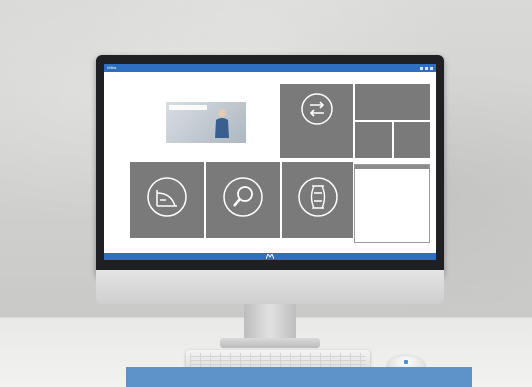 Image resolution: width=532 pixels, height=387 pixels. Describe the element at coordinates (222, 123) in the screenshot. I see `person-image` at that location.